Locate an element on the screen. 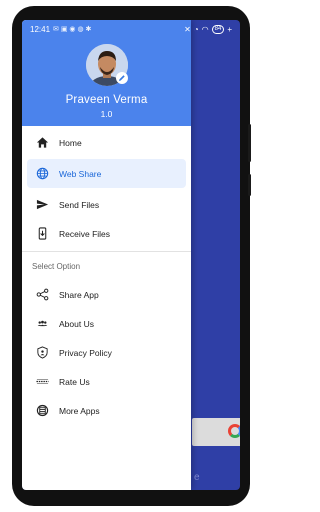 The height and width of the screenshot is (512, 320). app-version: 1.0 is located at coordinates (106, 114).